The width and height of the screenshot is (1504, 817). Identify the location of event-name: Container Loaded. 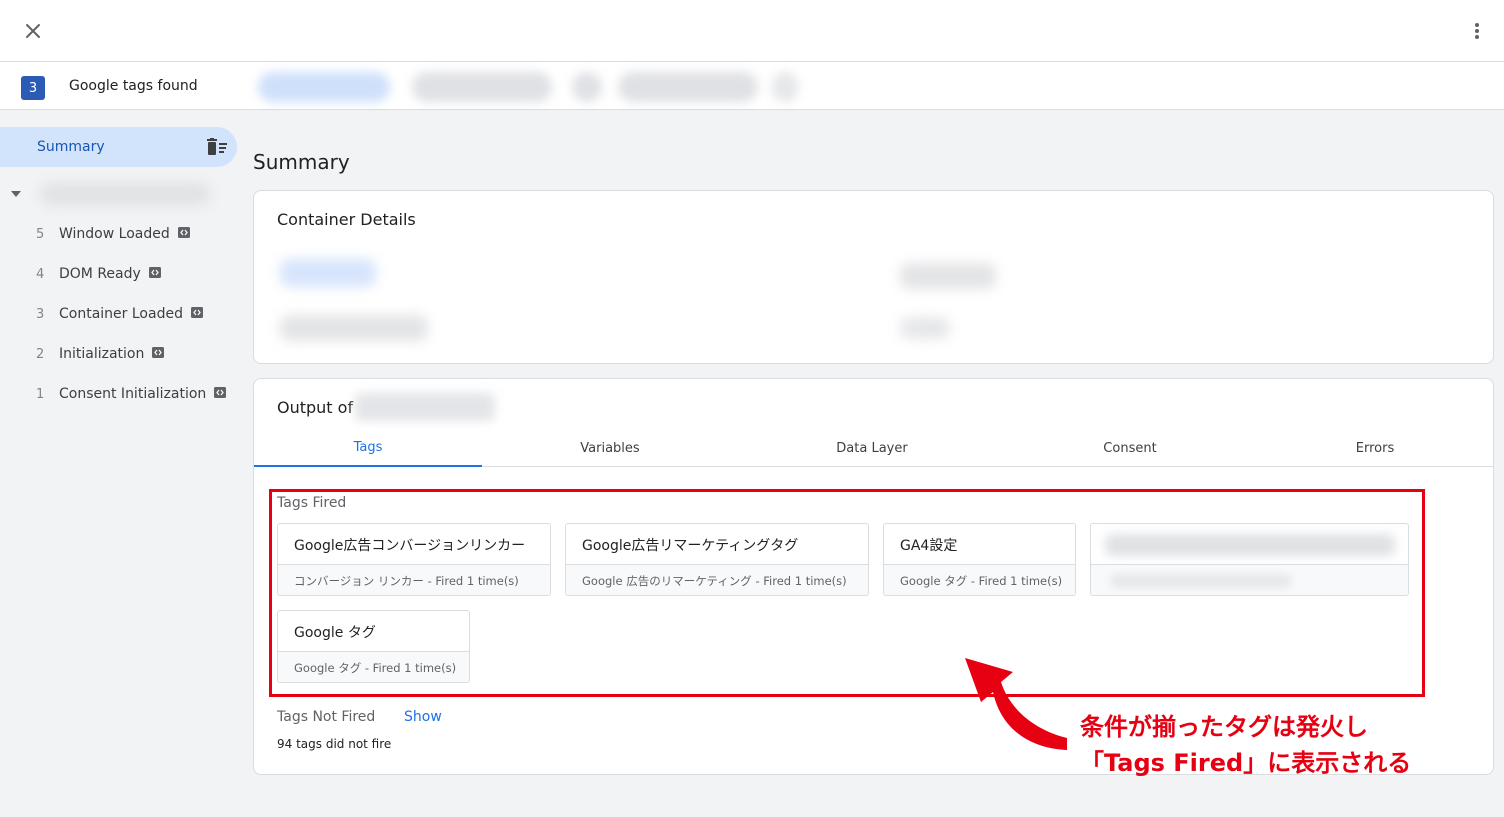
(131, 314).